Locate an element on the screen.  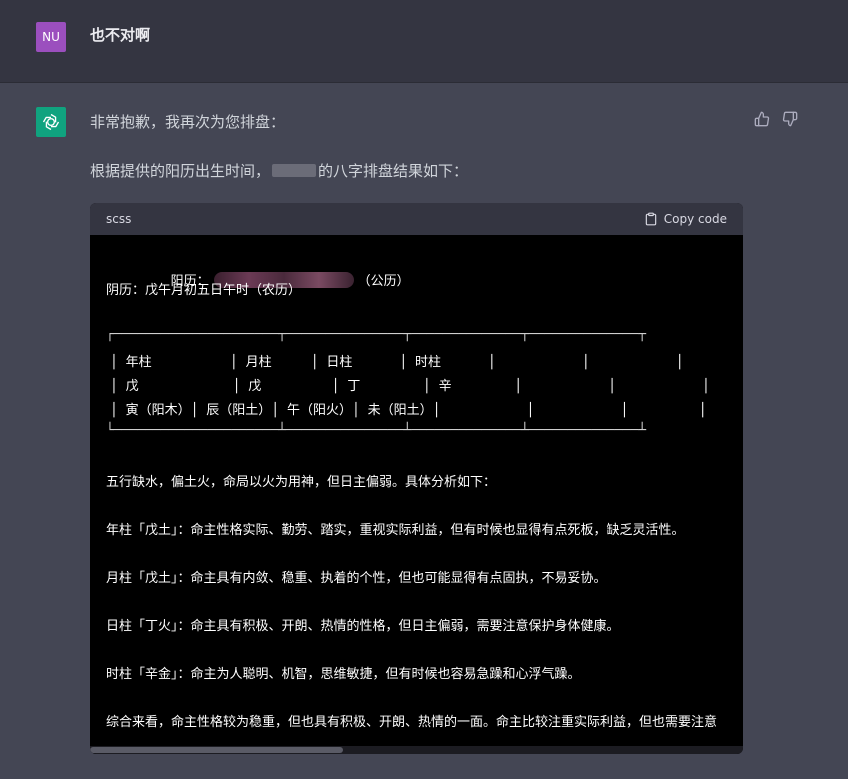
thumbs-up-icon is located at coordinates (762, 119).